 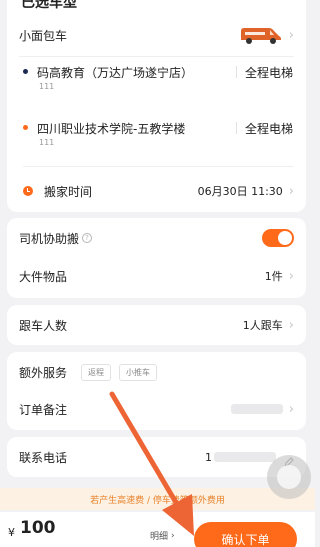 What do you see at coordinates (289, 477) in the screenshot?
I see `floating-ball` at bounding box center [289, 477].